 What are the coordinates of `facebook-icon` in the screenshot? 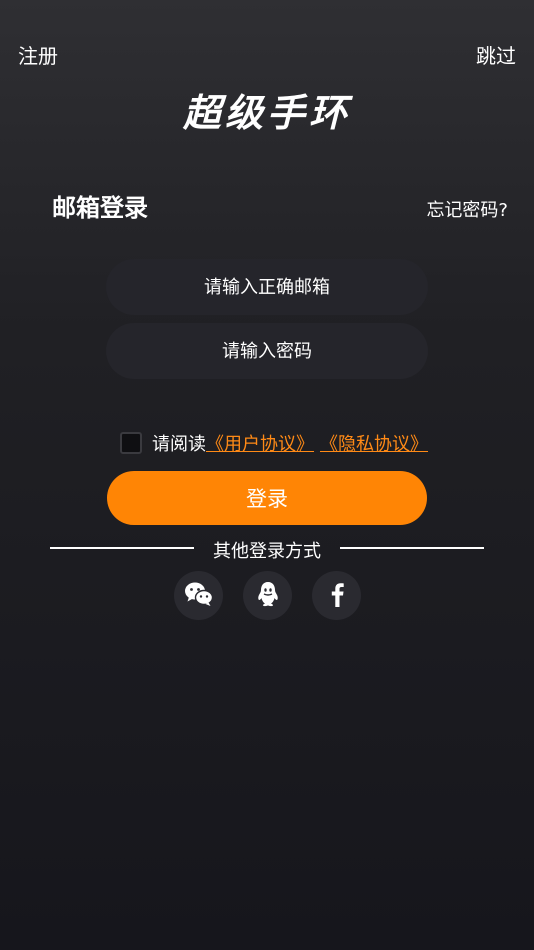 It's located at (337, 596).